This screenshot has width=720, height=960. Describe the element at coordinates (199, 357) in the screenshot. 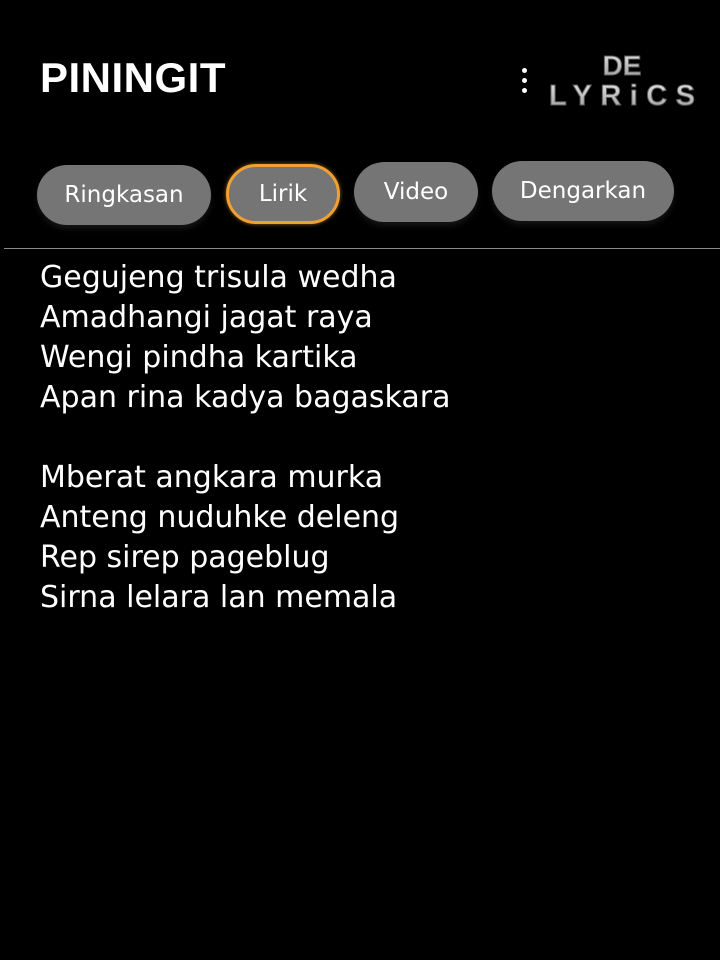

I see `lyric-line: Wengi pindha kartika` at that location.